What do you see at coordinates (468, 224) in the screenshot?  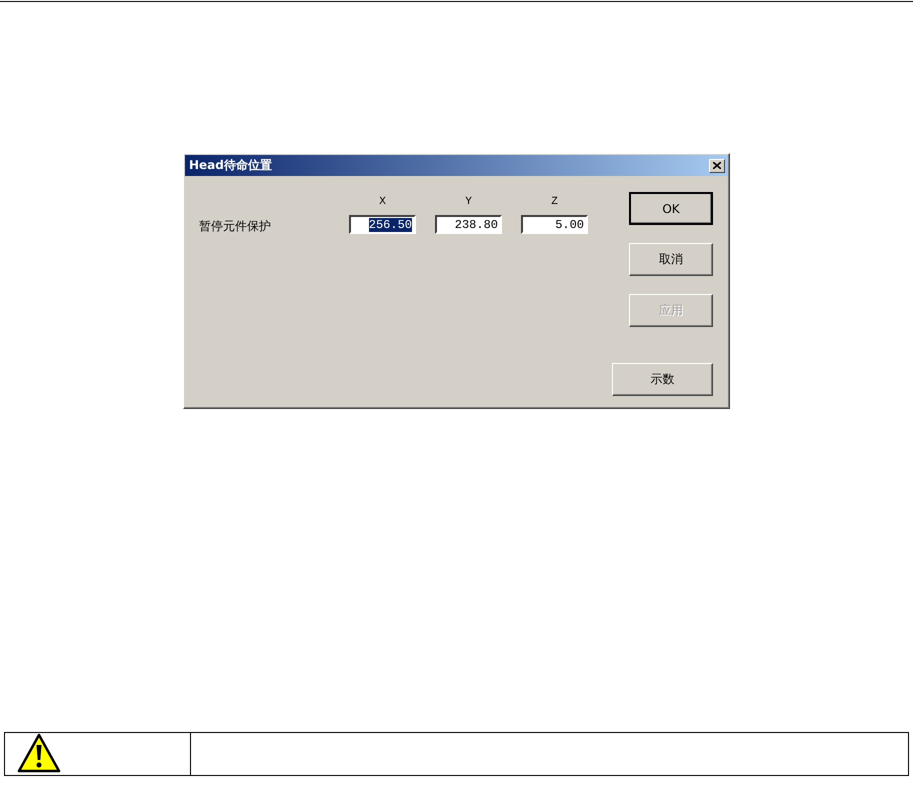 I see `input-field: 238.80` at bounding box center [468, 224].